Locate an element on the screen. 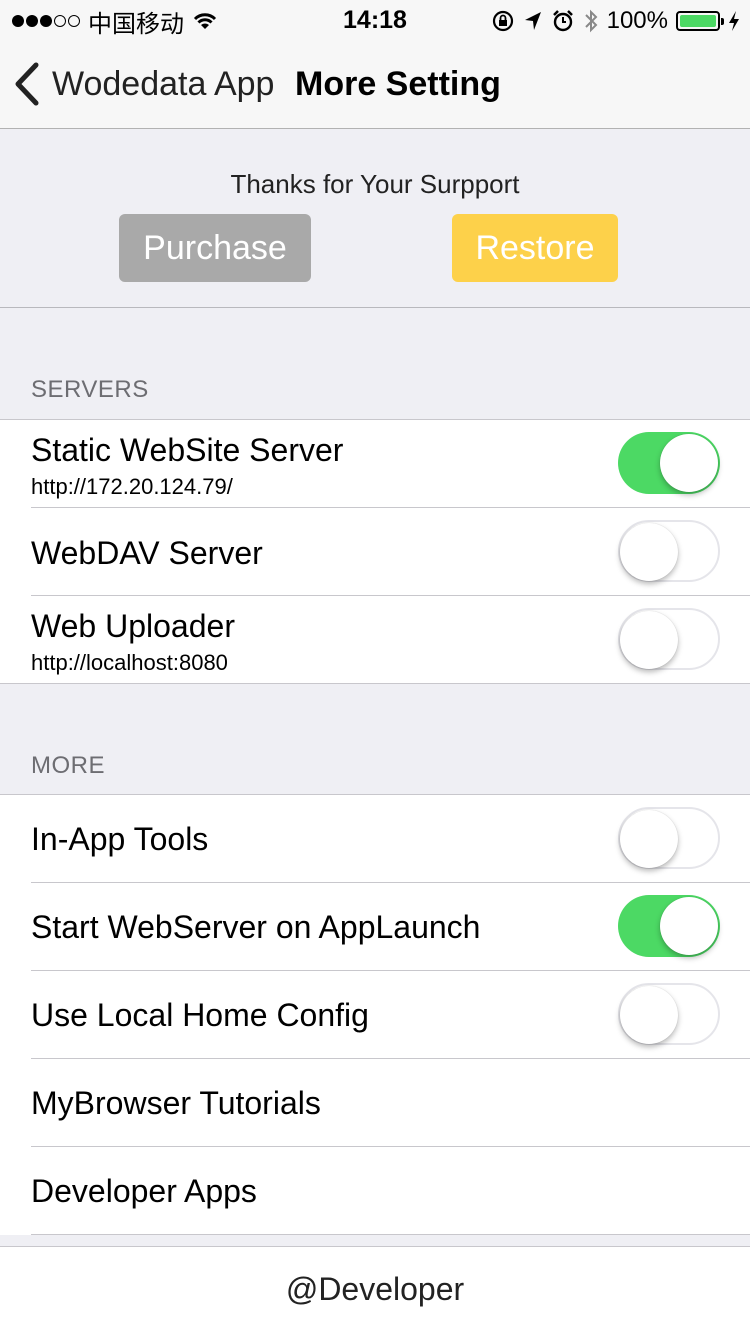 This screenshot has height=1335, width=750. charging-icon is located at coordinates (734, 21).